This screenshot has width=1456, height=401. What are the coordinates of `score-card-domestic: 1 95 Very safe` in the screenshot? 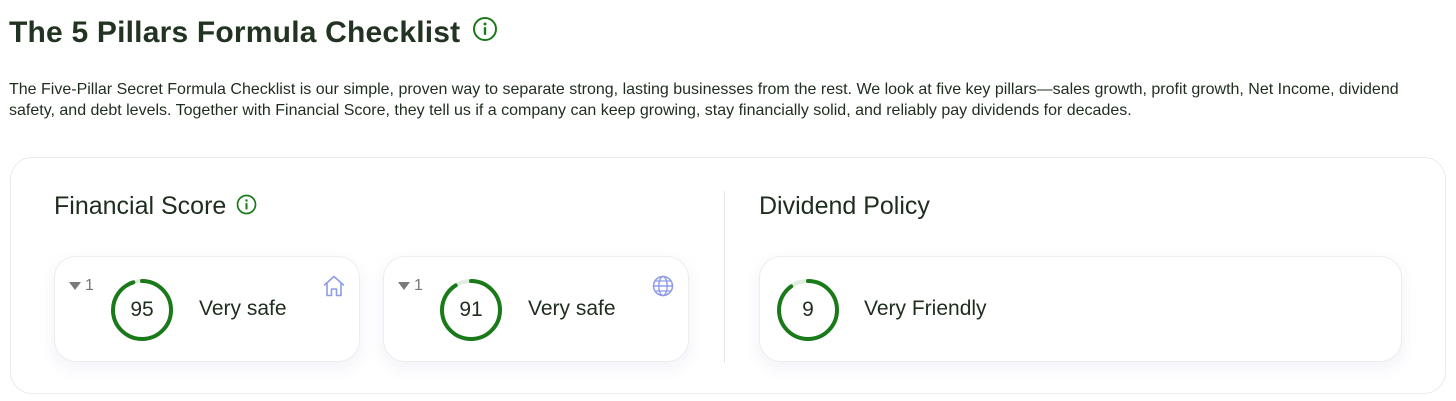 It's located at (207, 309).